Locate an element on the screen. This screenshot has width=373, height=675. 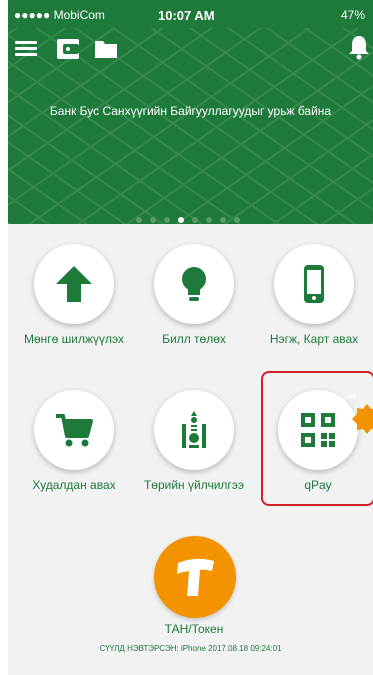
tile-purchase: Худалдан авах is located at coordinates (74, 441).